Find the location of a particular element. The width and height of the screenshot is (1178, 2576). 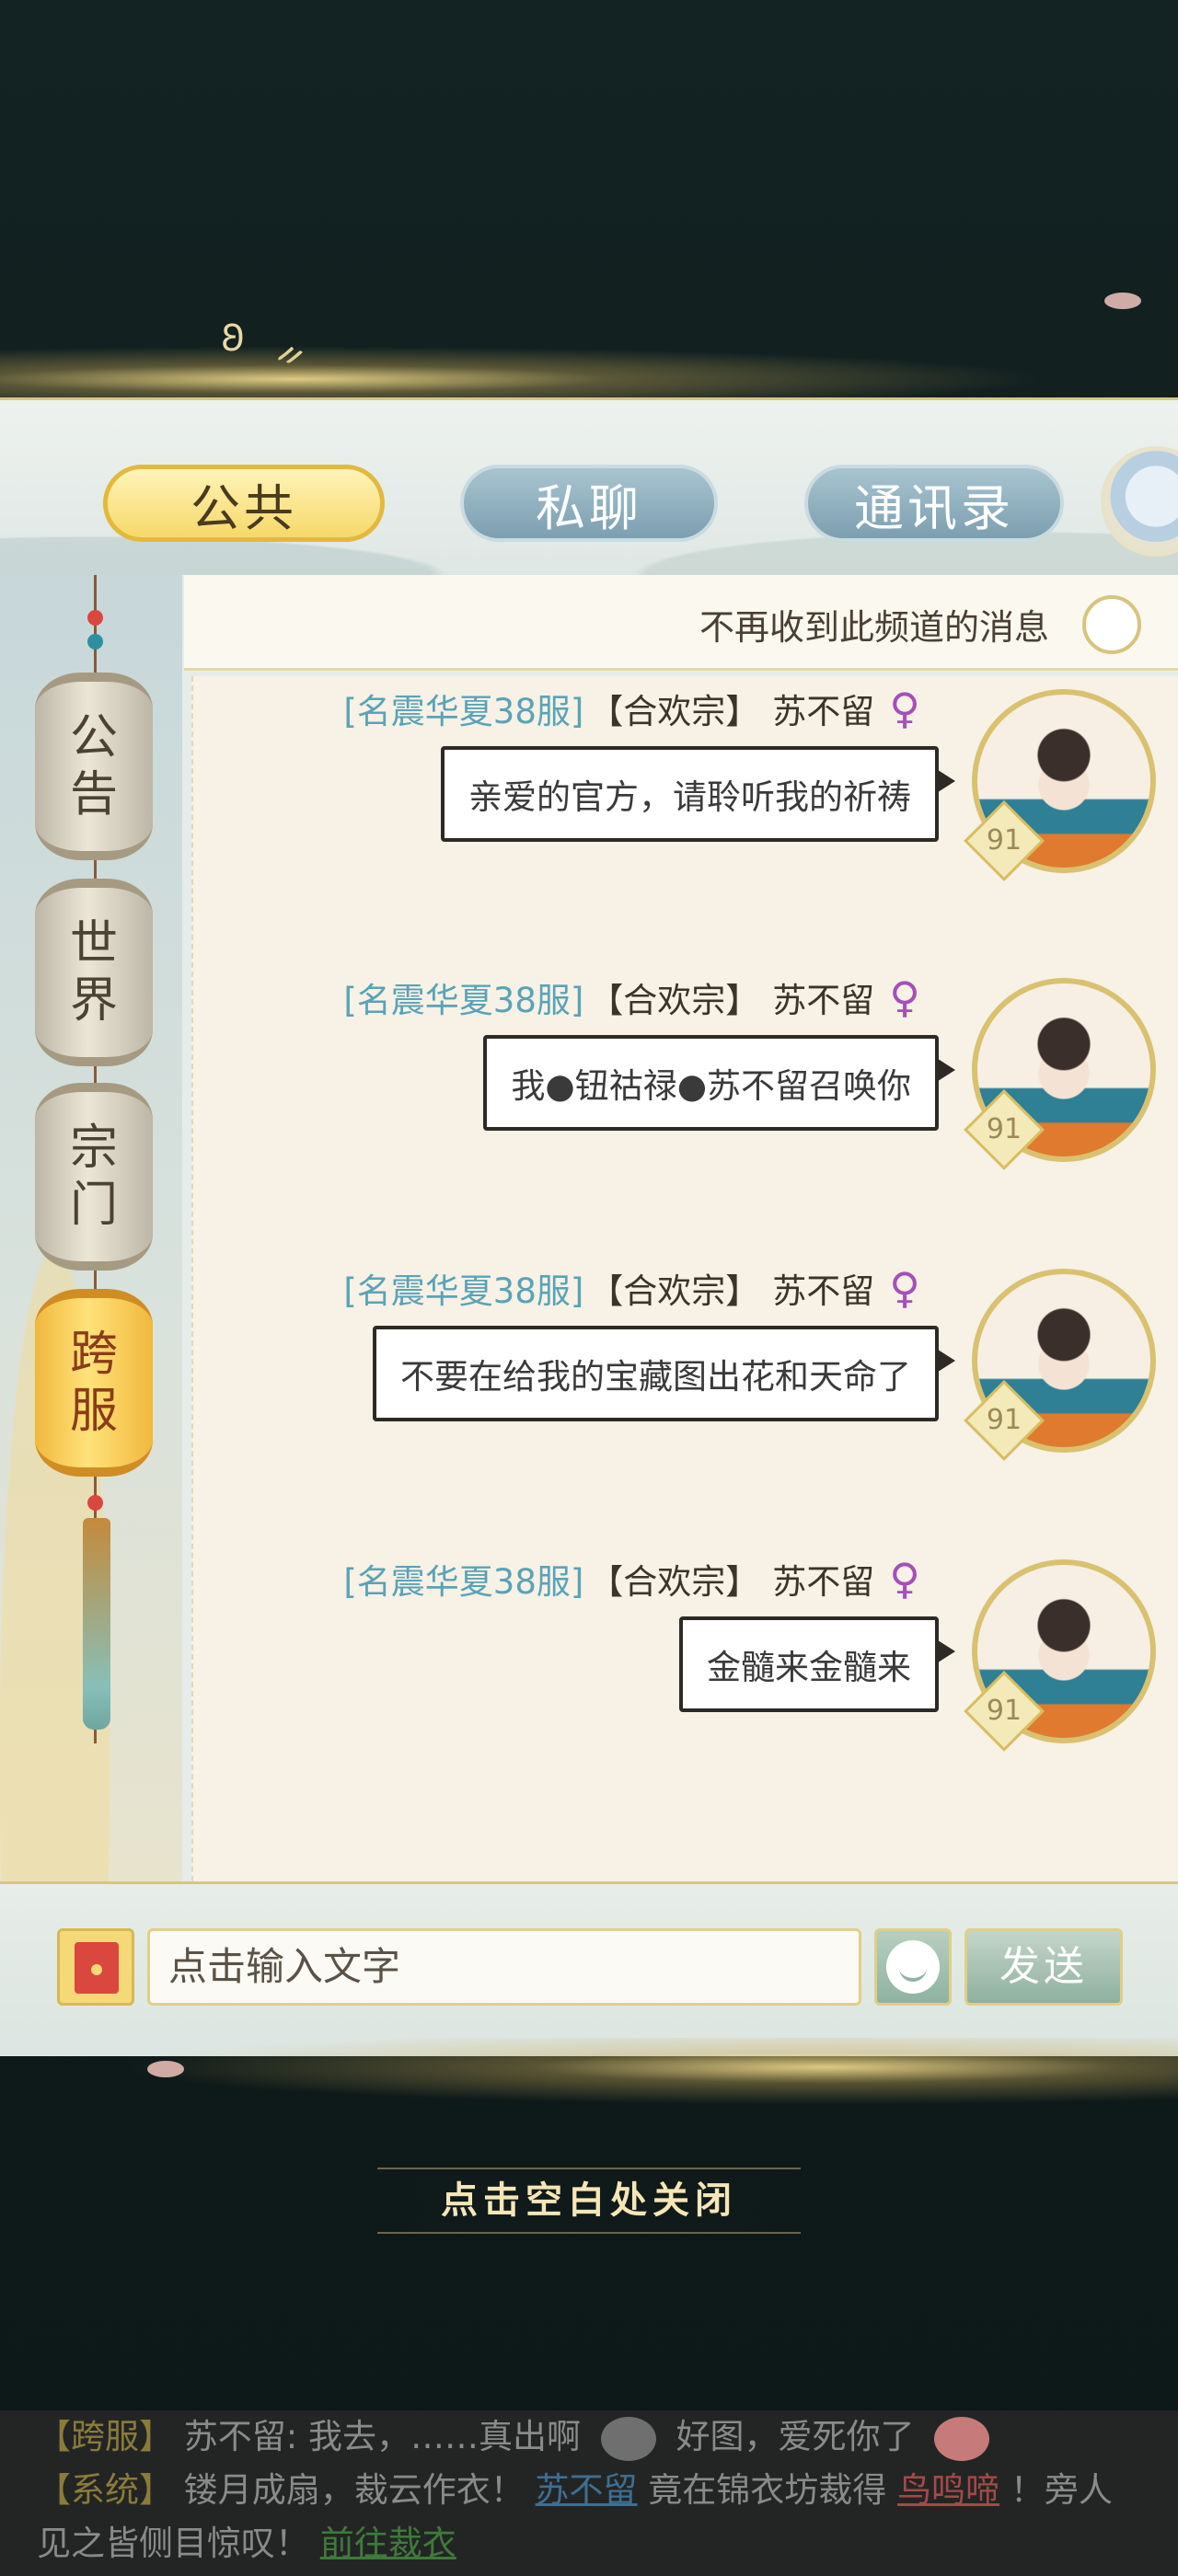

ticker-user-link: 苏不留 is located at coordinates (587, 2490).